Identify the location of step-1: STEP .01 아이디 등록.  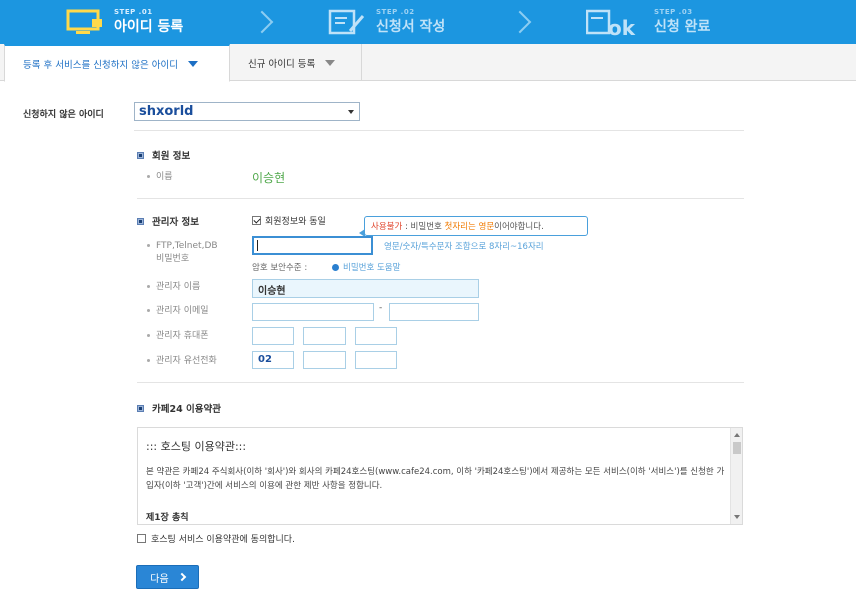
(124, 22).